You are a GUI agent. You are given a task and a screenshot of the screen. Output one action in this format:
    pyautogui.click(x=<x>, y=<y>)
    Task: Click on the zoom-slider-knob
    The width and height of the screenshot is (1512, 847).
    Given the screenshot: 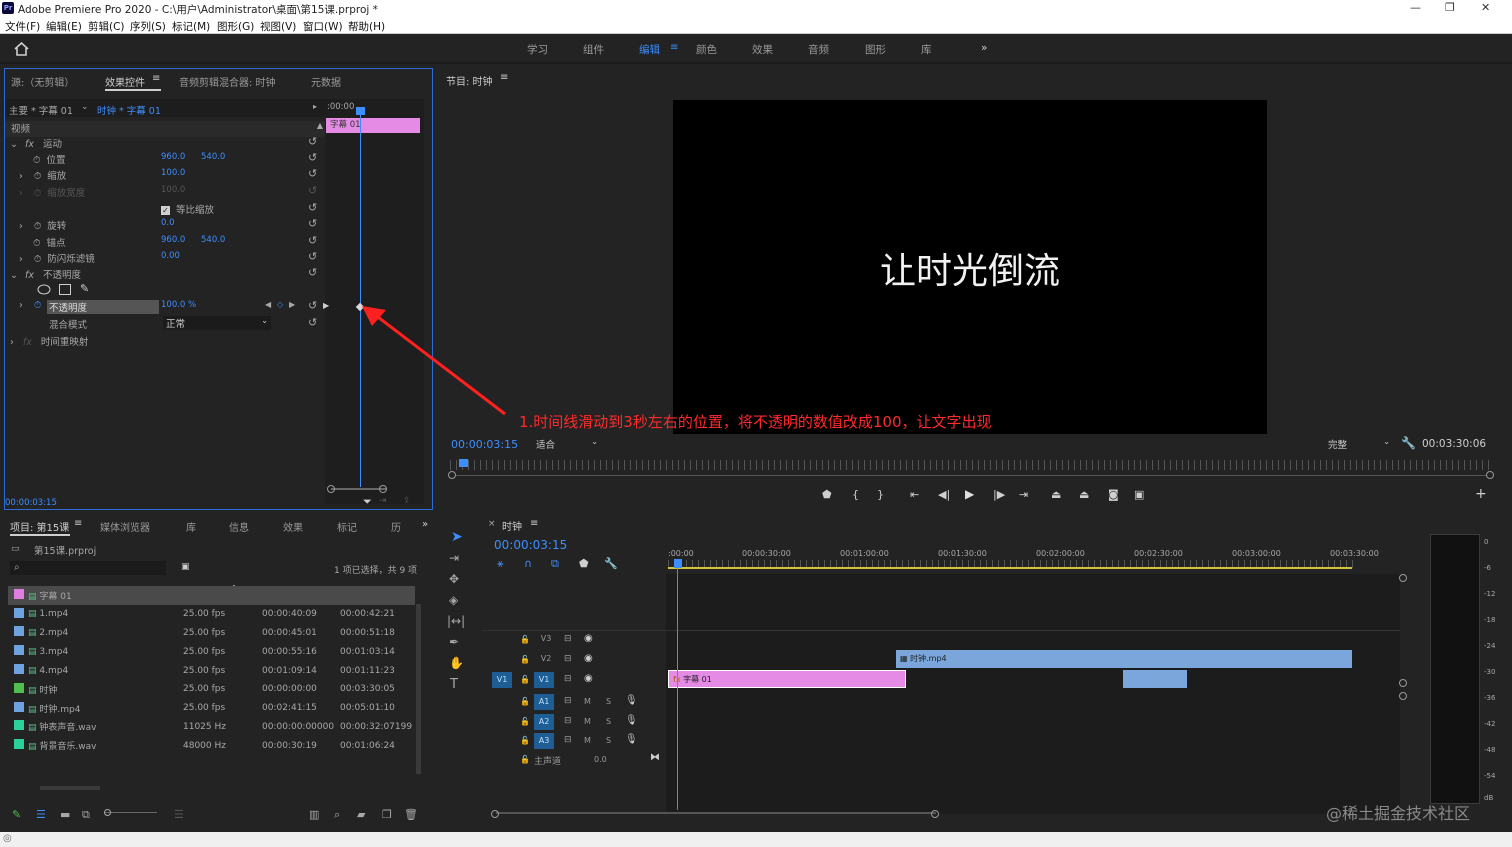 What is the action you would take?
    pyautogui.click(x=107, y=812)
    